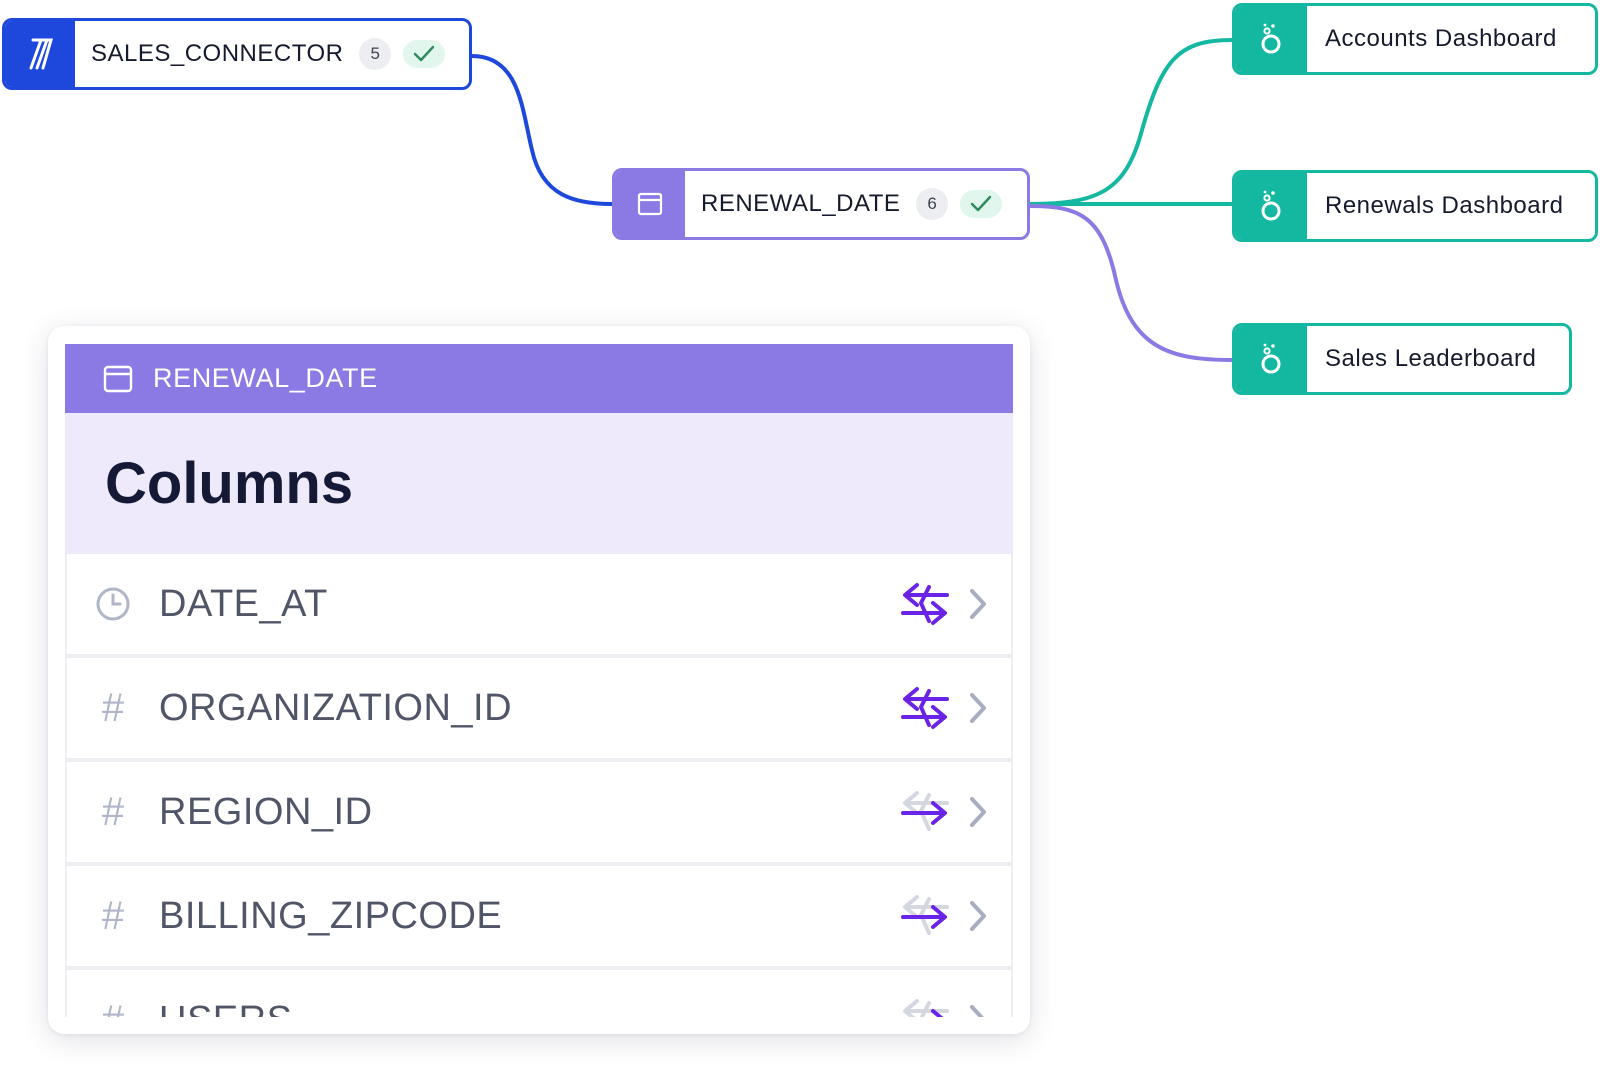  Describe the element at coordinates (801, 203) in the screenshot. I see `node-label: RENEWAL_DATE` at that location.